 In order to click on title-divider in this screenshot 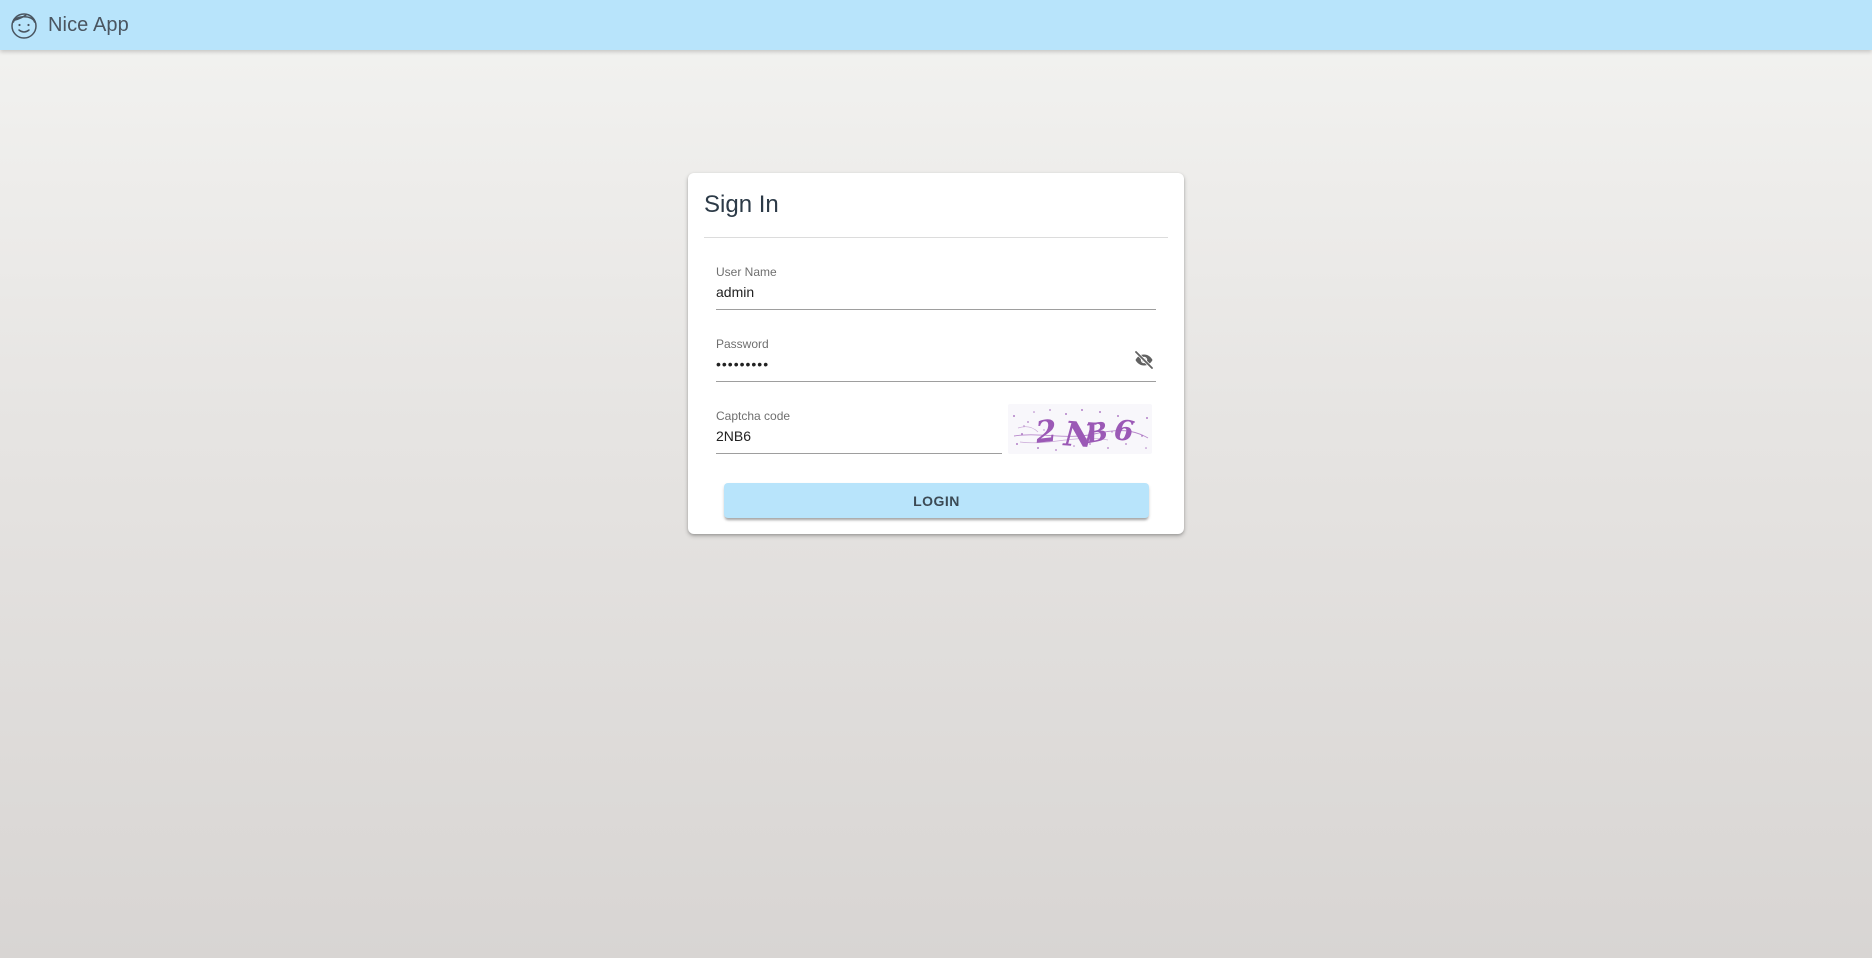, I will do `click(936, 237)`.